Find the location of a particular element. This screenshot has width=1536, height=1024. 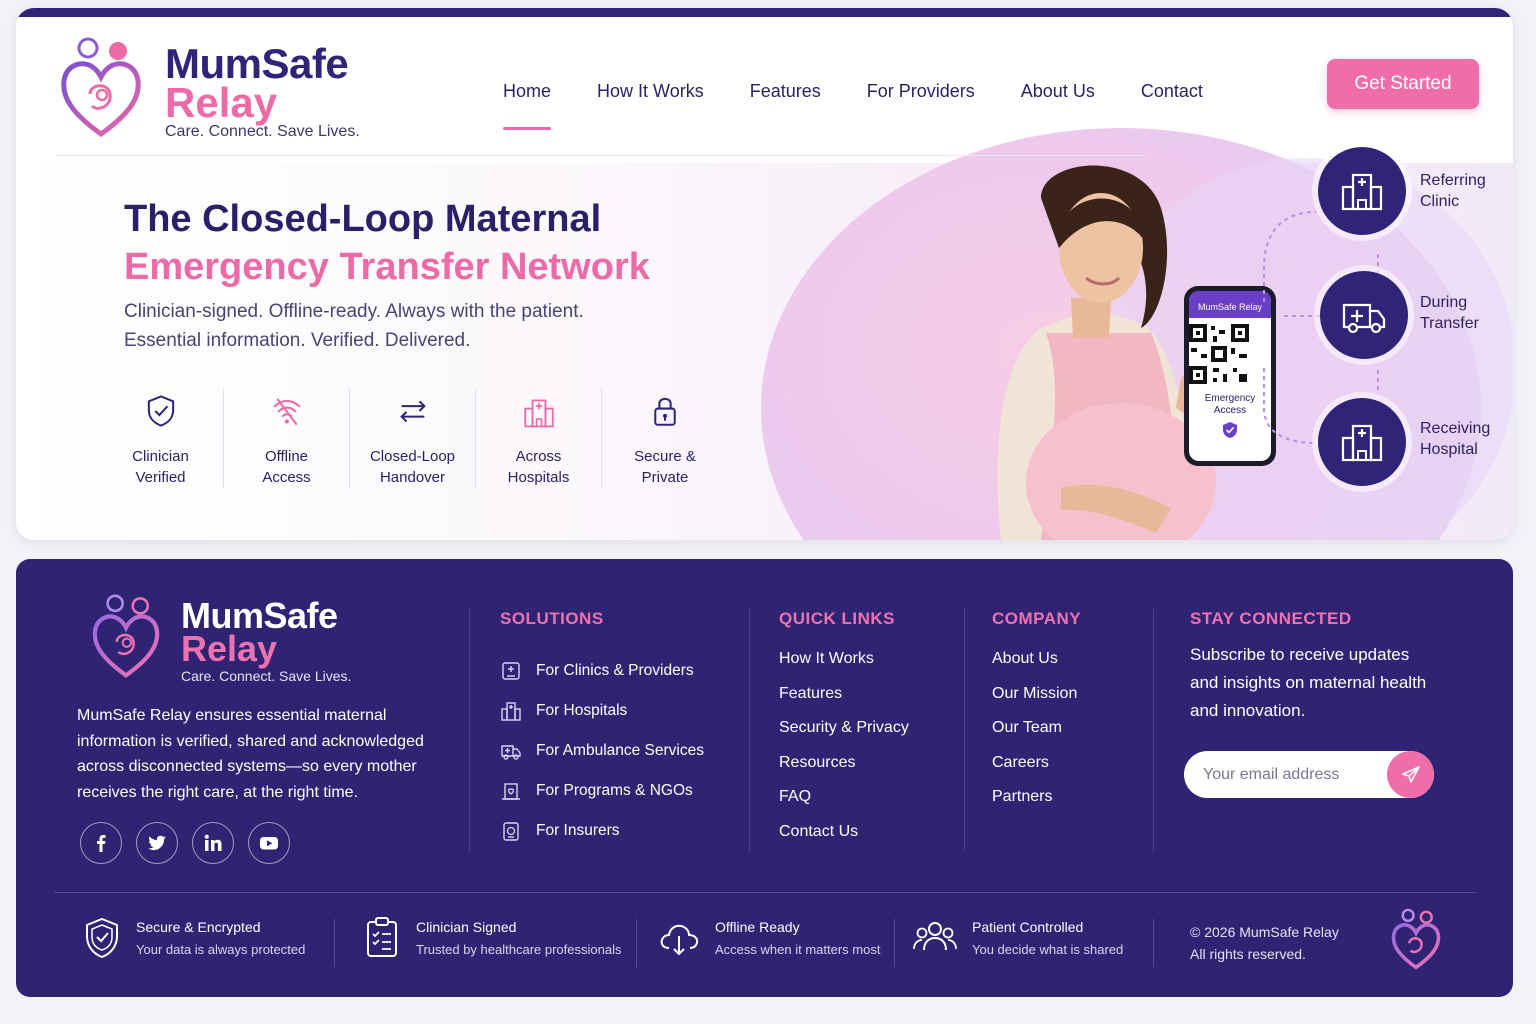

cloud-download-icon is located at coordinates (679, 940).